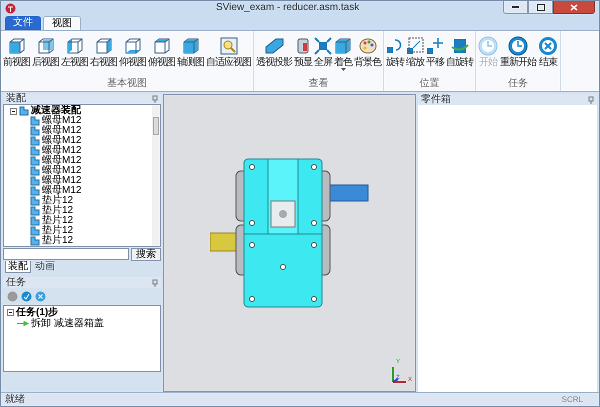 This screenshot has width=600, height=407. Describe the element at coordinates (459, 45) in the screenshot. I see `spin-icon` at that location.